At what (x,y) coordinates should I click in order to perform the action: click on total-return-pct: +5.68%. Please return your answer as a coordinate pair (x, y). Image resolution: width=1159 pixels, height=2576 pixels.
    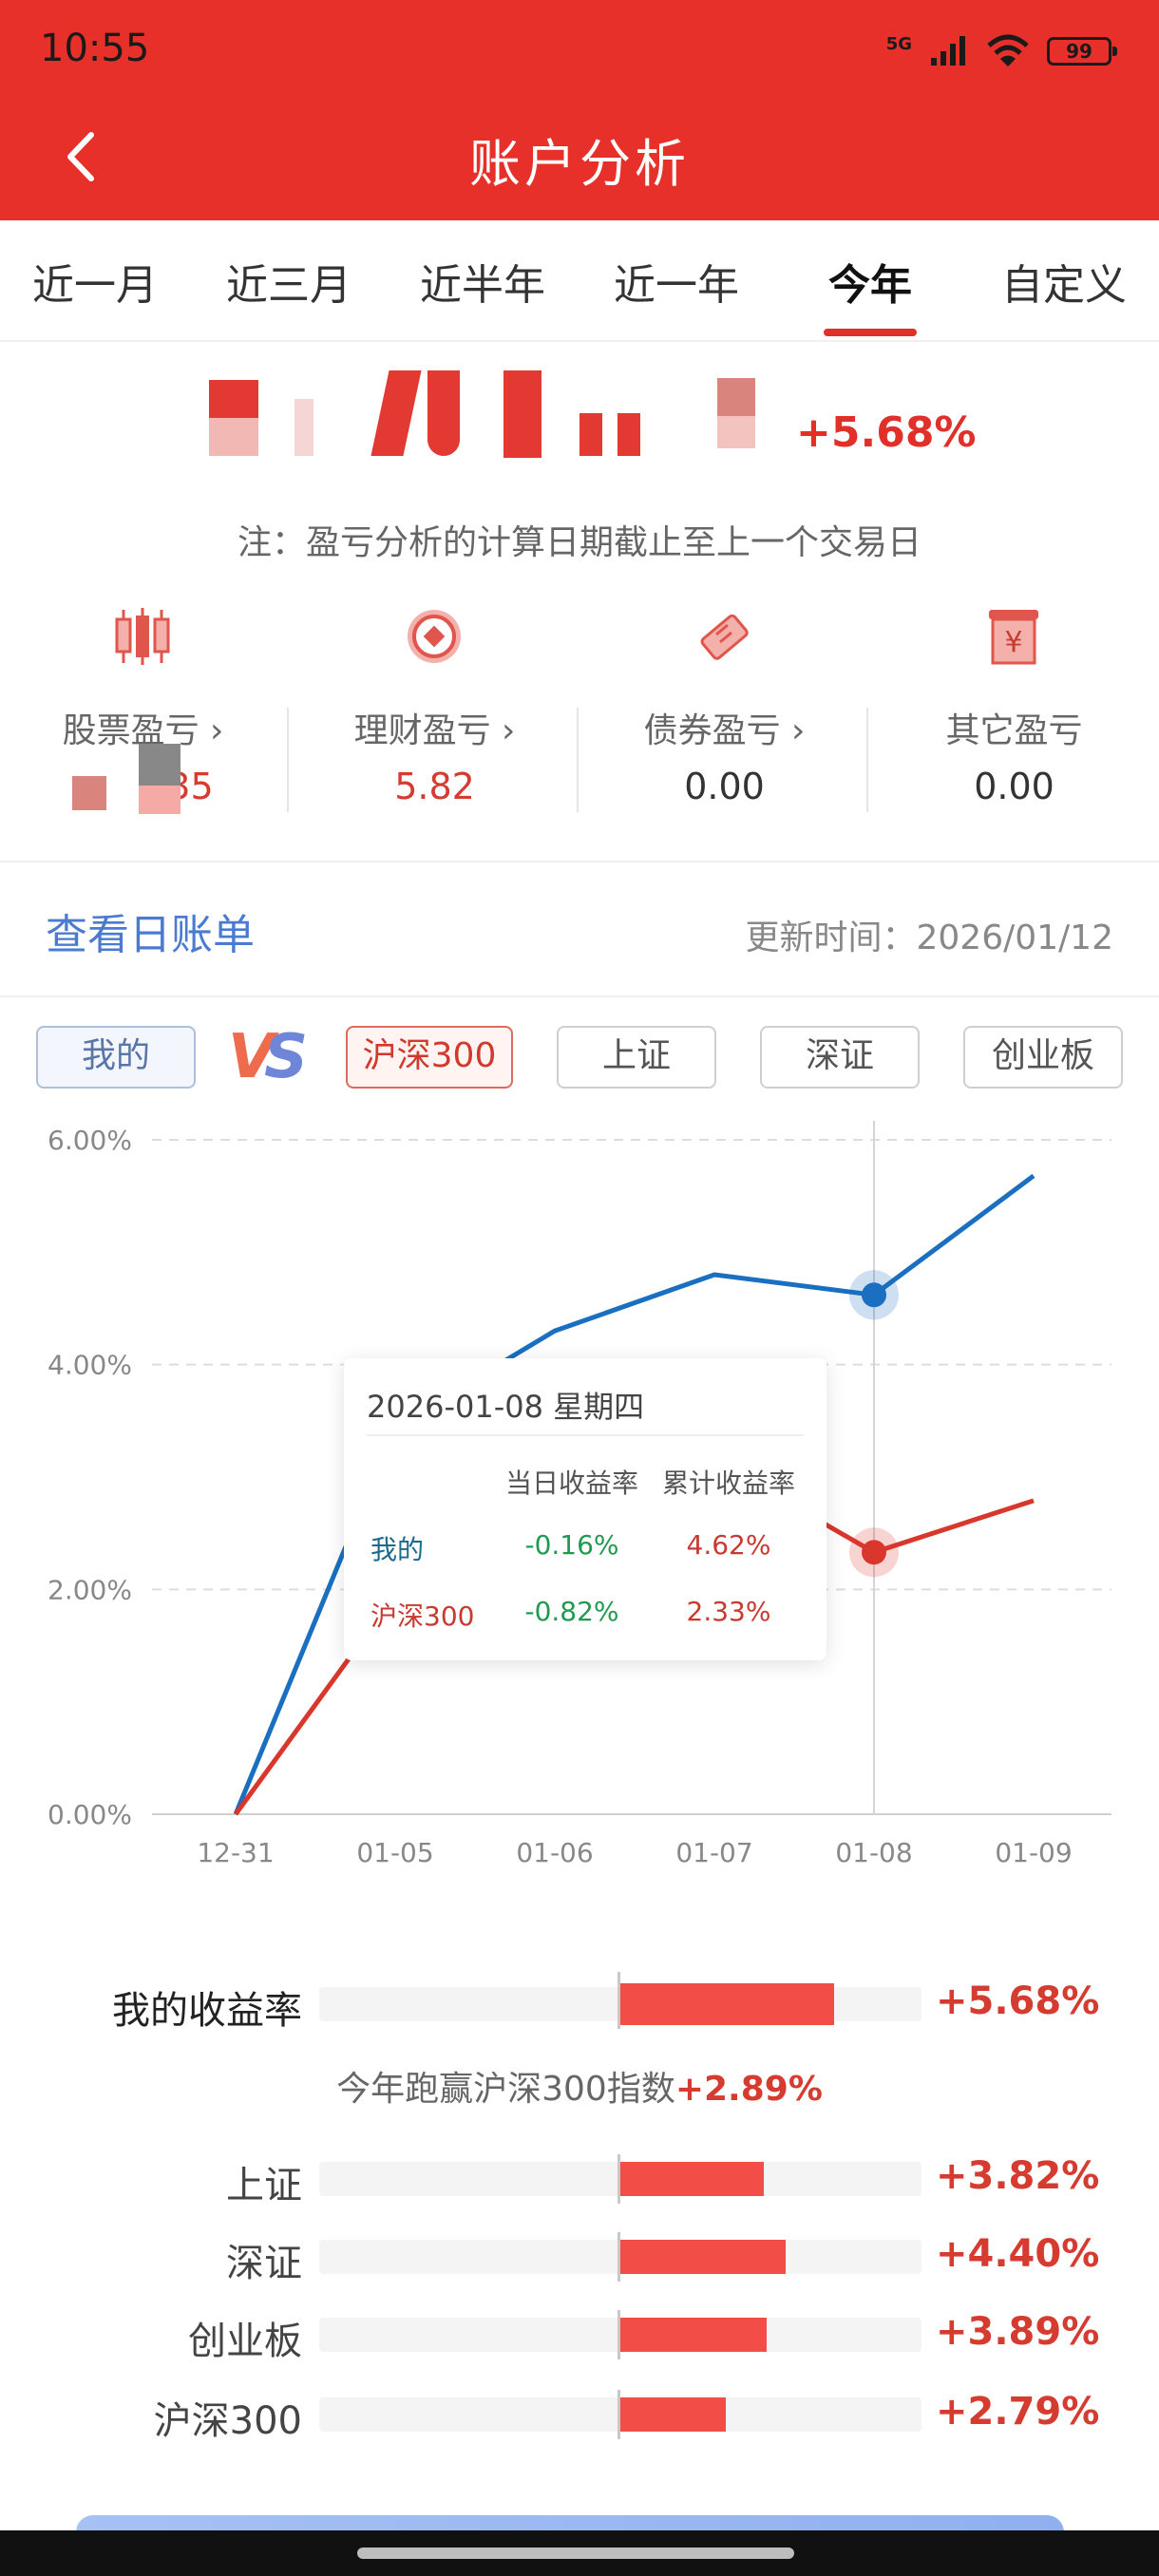
    Looking at the image, I should click on (886, 432).